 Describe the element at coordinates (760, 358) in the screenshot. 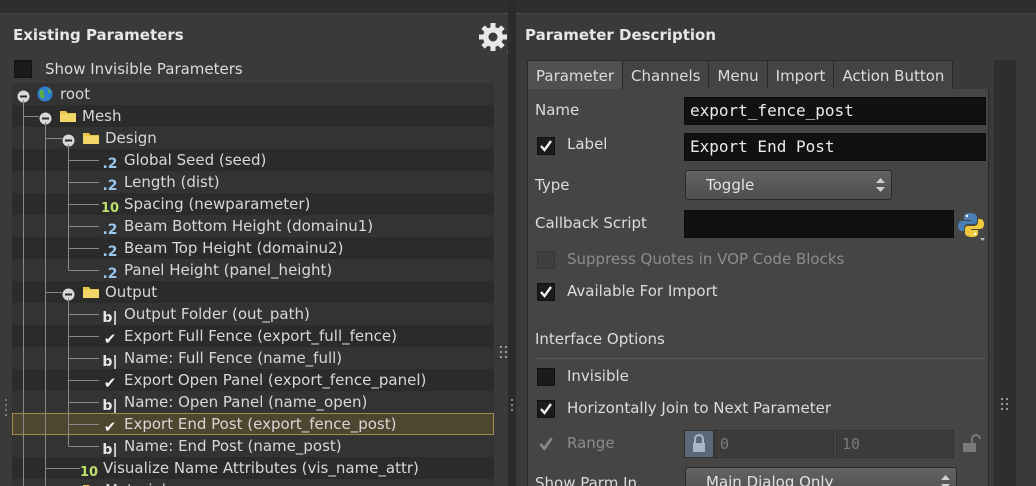

I see `interface-options-separator` at that location.